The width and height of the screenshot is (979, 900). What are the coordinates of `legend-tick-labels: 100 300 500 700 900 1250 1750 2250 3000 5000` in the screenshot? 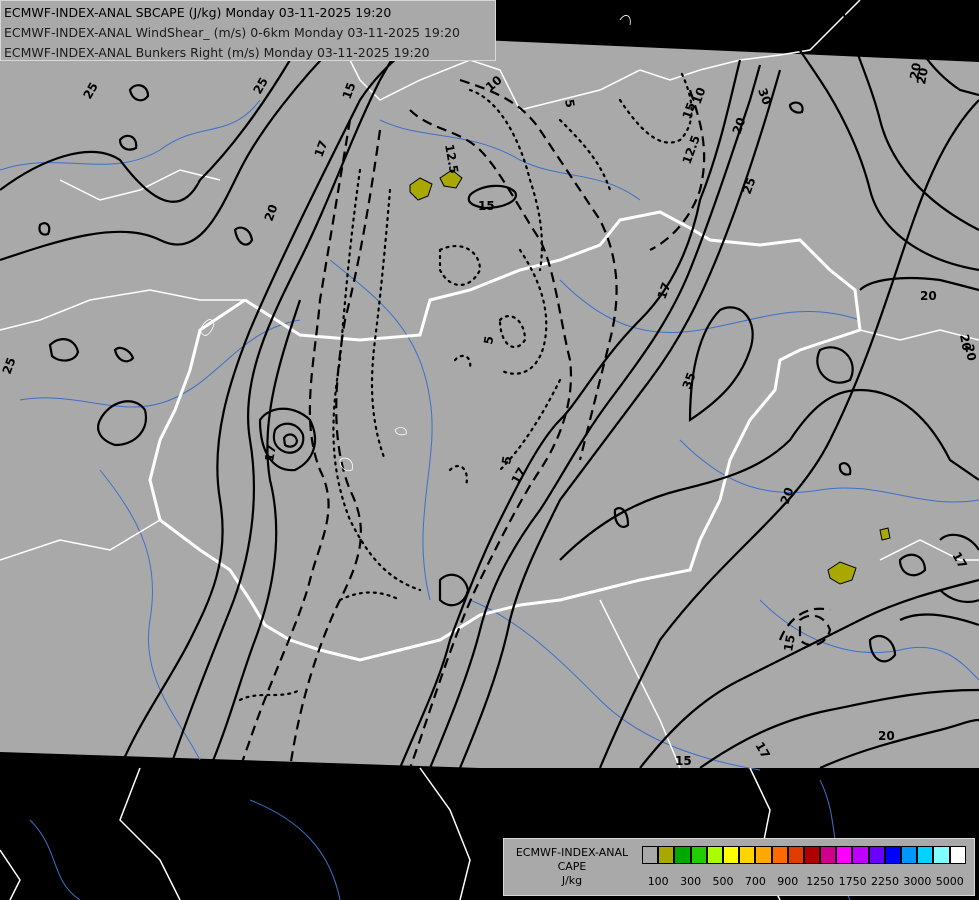 It's located at (807, 882).